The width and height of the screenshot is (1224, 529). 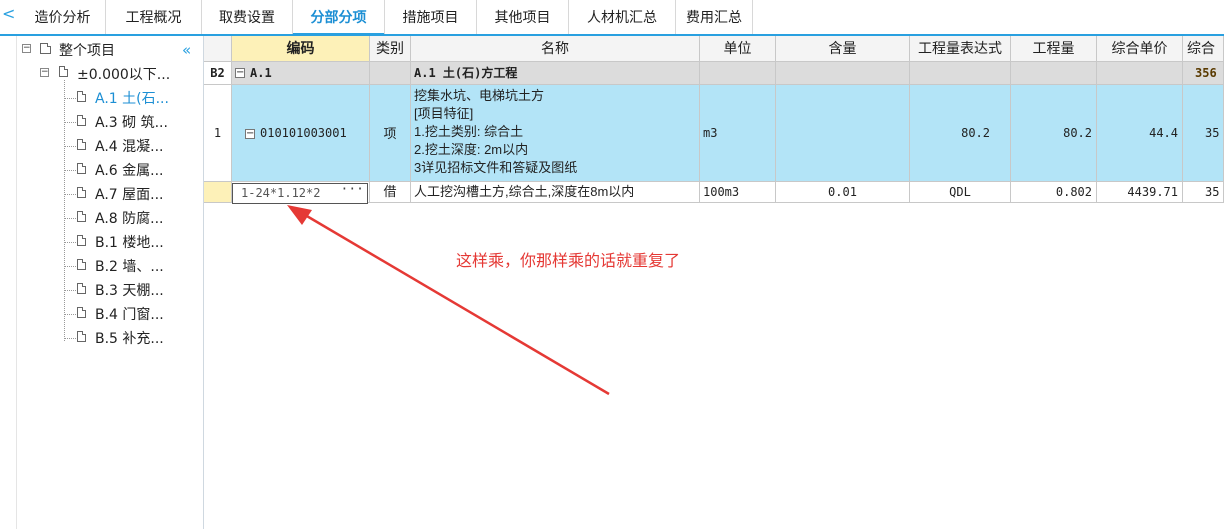 What do you see at coordinates (1140, 73) in the screenshot?
I see `cell-b2-unit-price` at bounding box center [1140, 73].